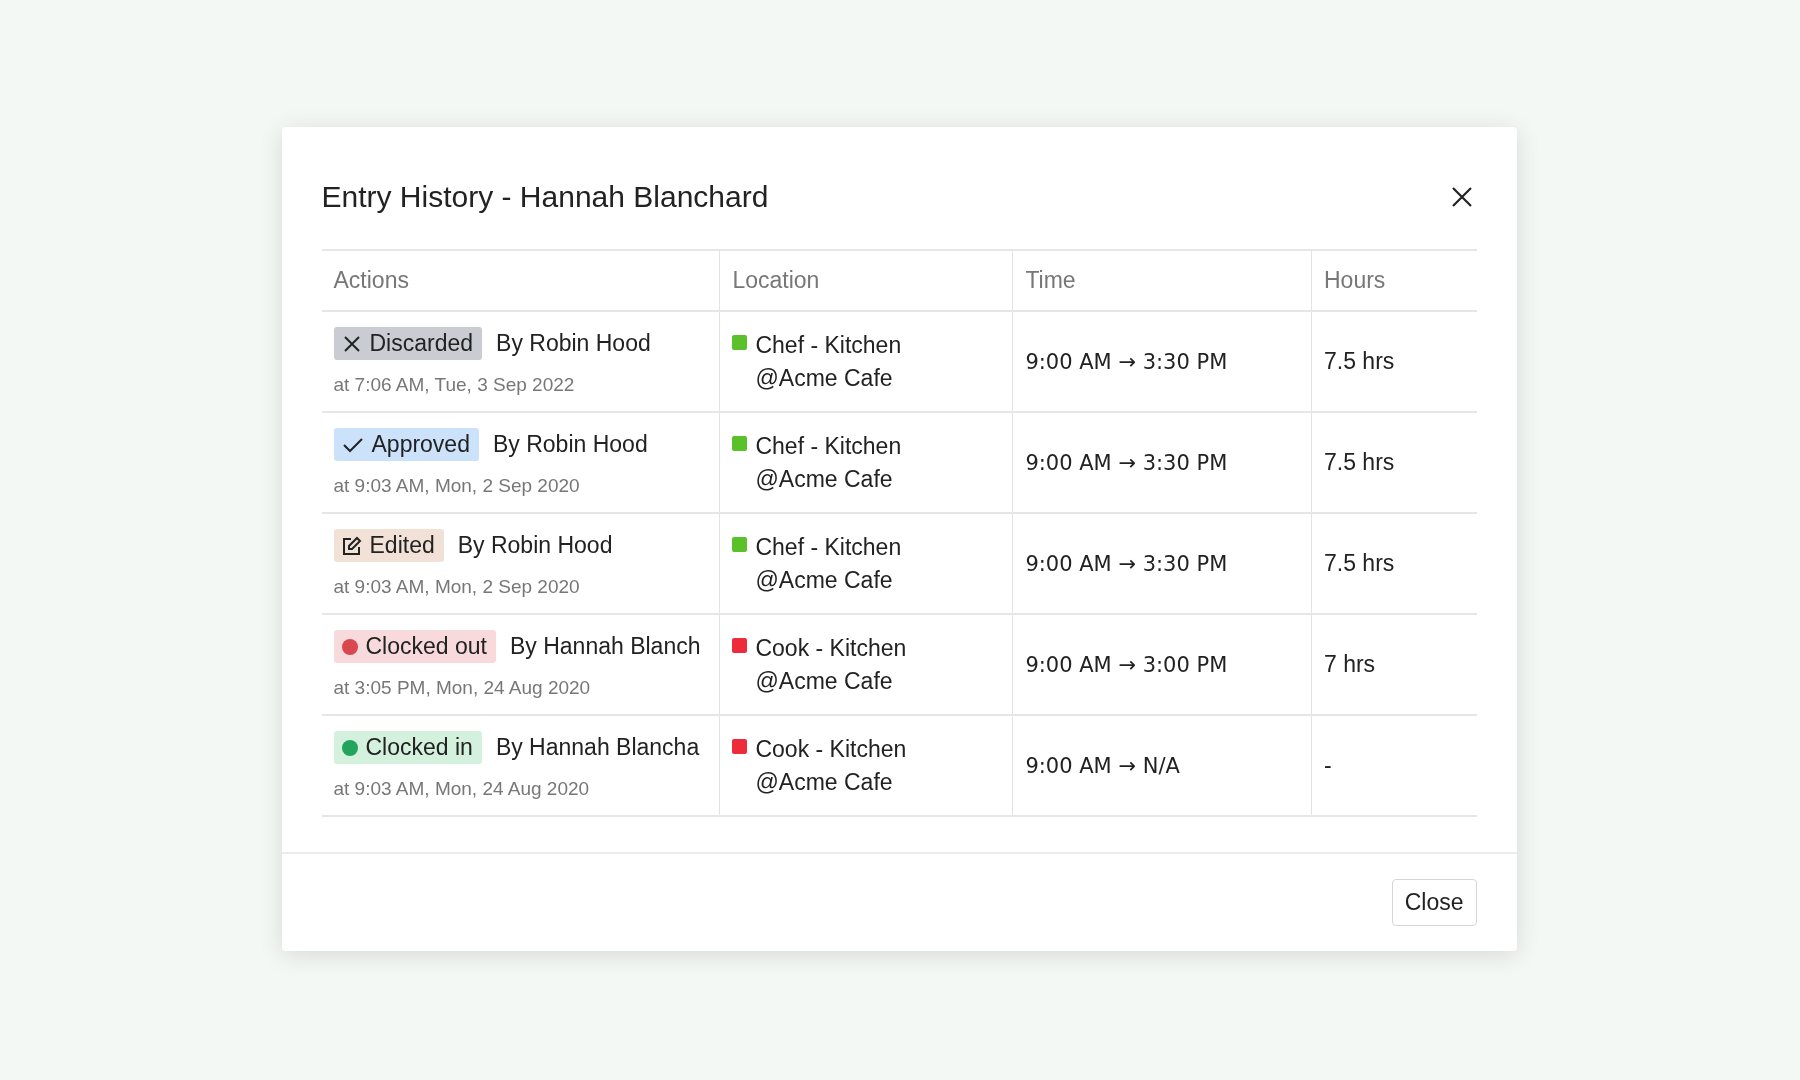 The image size is (1800, 1080). What do you see at coordinates (462, 789) in the screenshot?
I see `action-timestamp: at 9:03 AM, Mon, 24 Aug 2020` at bounding box center [462, 789].